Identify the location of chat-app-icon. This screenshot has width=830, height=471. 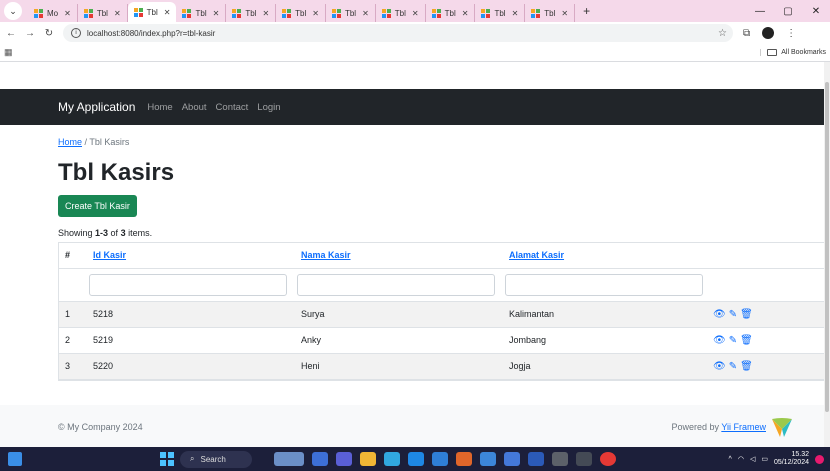
(344, 459).